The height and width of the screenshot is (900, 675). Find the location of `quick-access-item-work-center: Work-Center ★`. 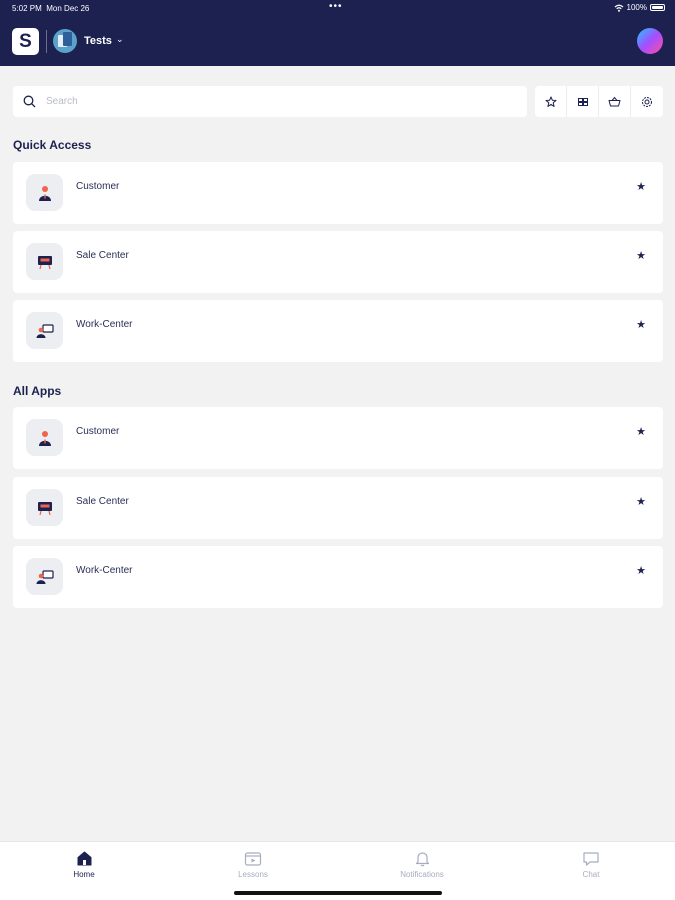

quick-access-item-work-center: Work-Center ★ is located at coordinates (338, 331).